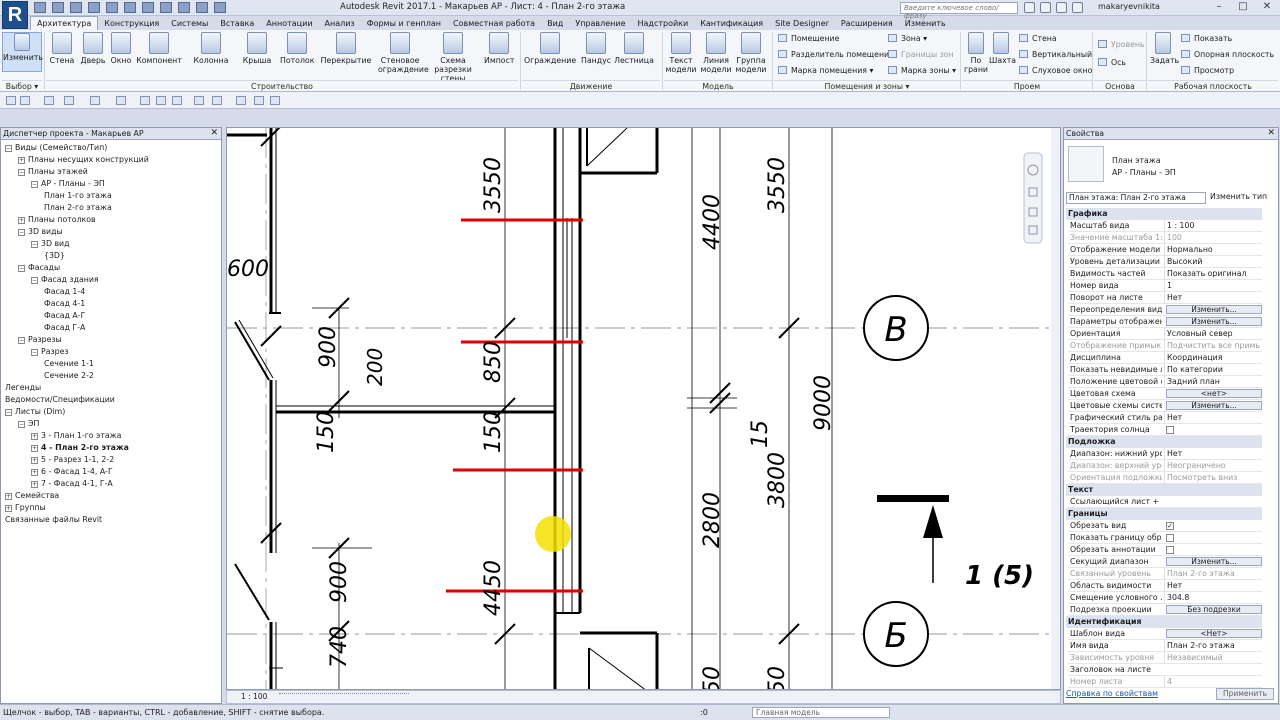  I want to click on tree-item: Ведомости/Спецификации, so click(60, 399).